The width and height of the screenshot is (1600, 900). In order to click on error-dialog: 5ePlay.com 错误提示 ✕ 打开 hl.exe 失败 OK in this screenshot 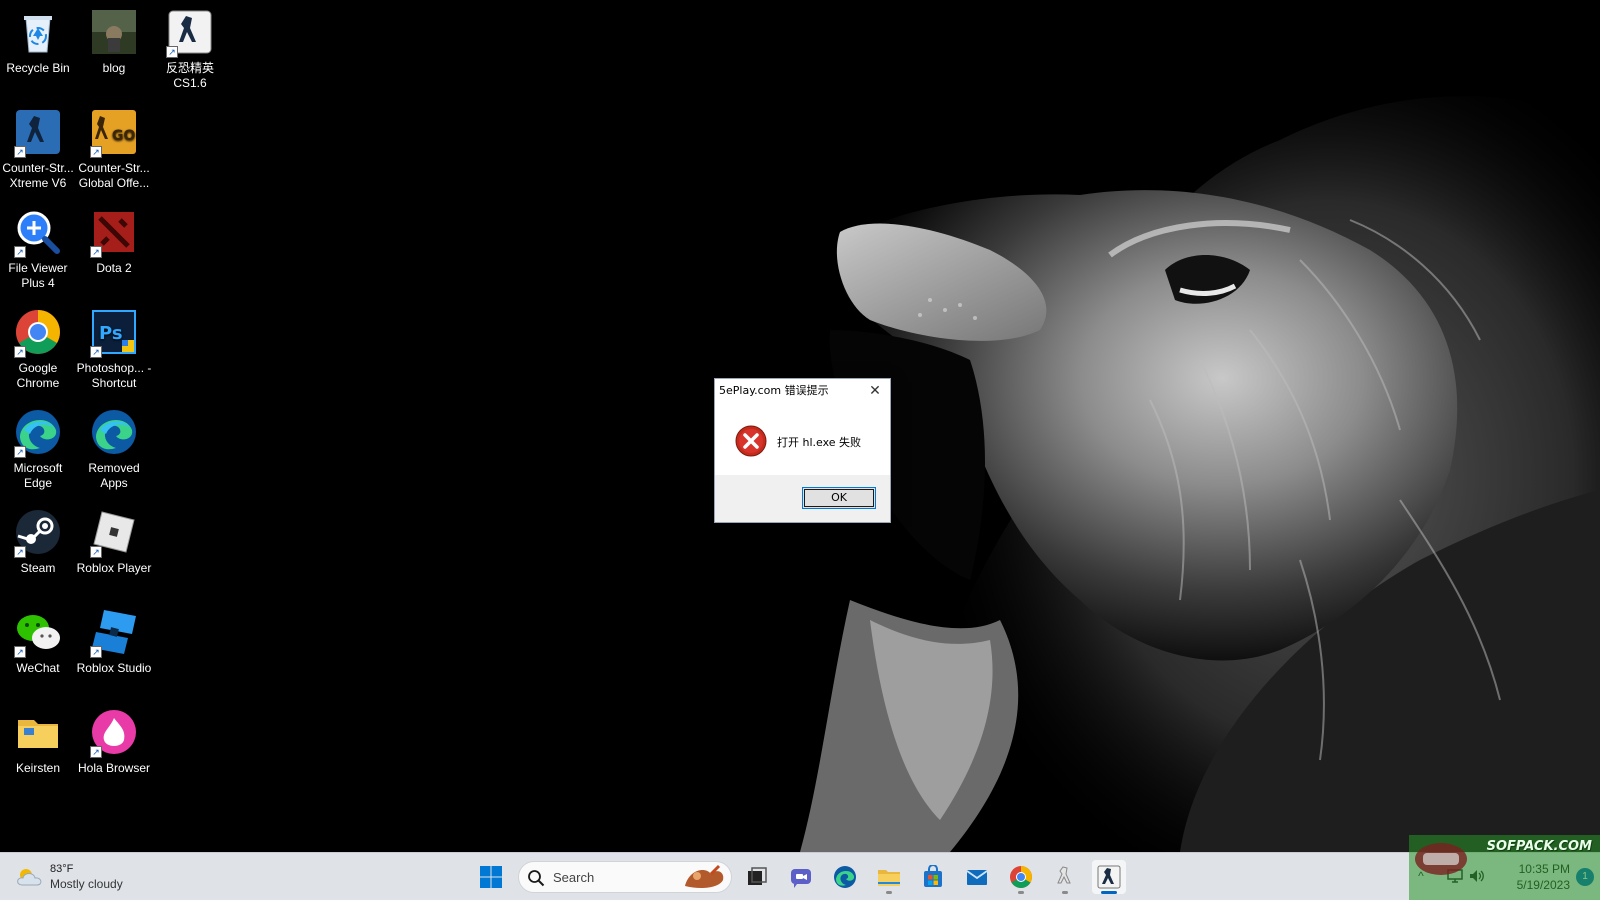, I will do `click(802, 450)`.